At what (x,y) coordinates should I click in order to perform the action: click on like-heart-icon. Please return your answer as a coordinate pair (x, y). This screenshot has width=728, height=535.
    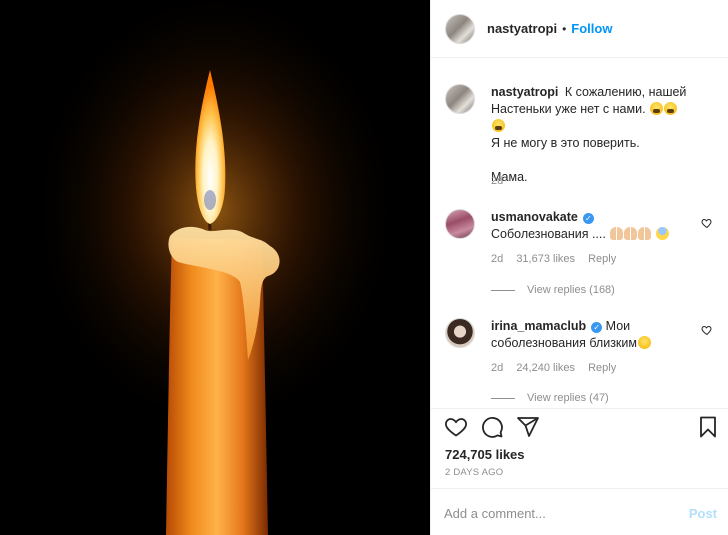
    Looking at the image, I should click on (456, 427).